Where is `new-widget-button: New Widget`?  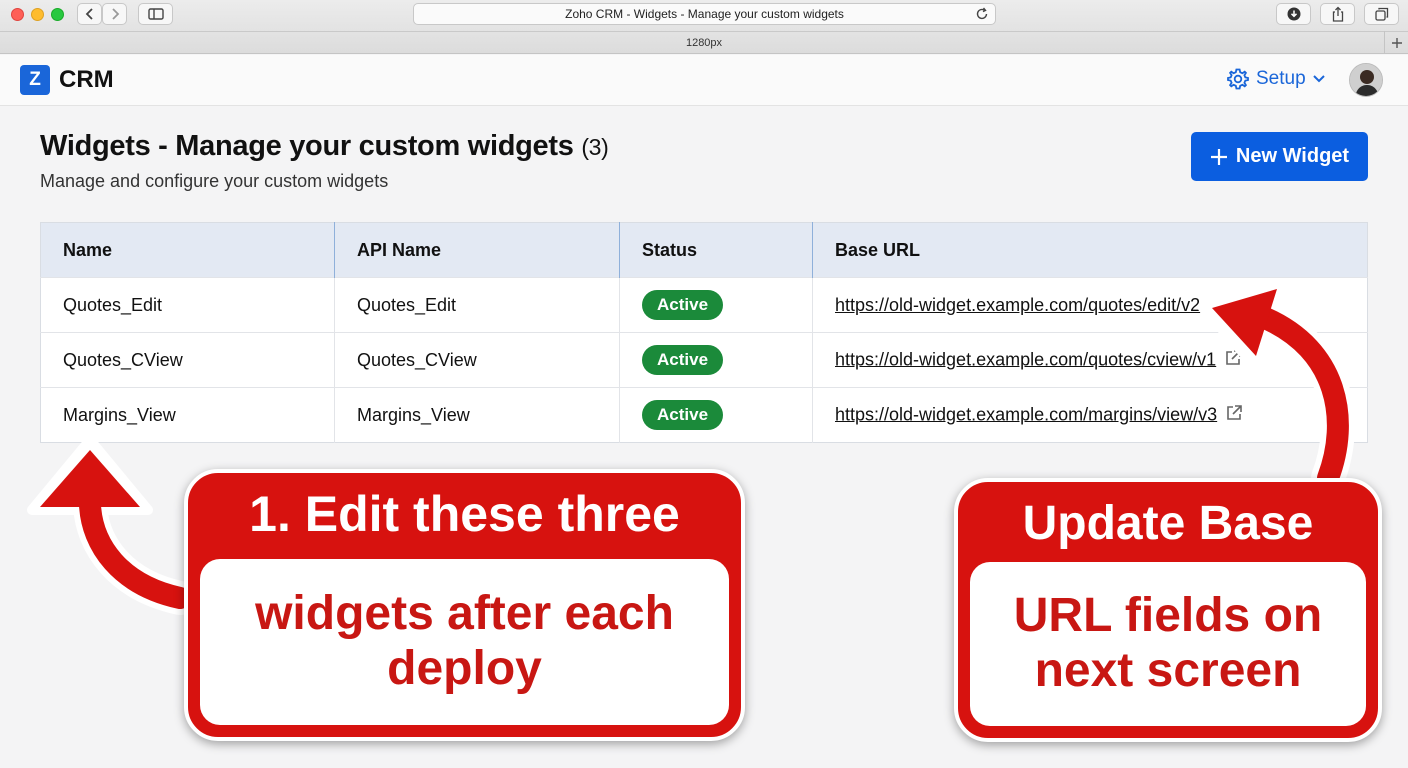
new-widget-button: New Widget is located at coordinates (1279, 156).